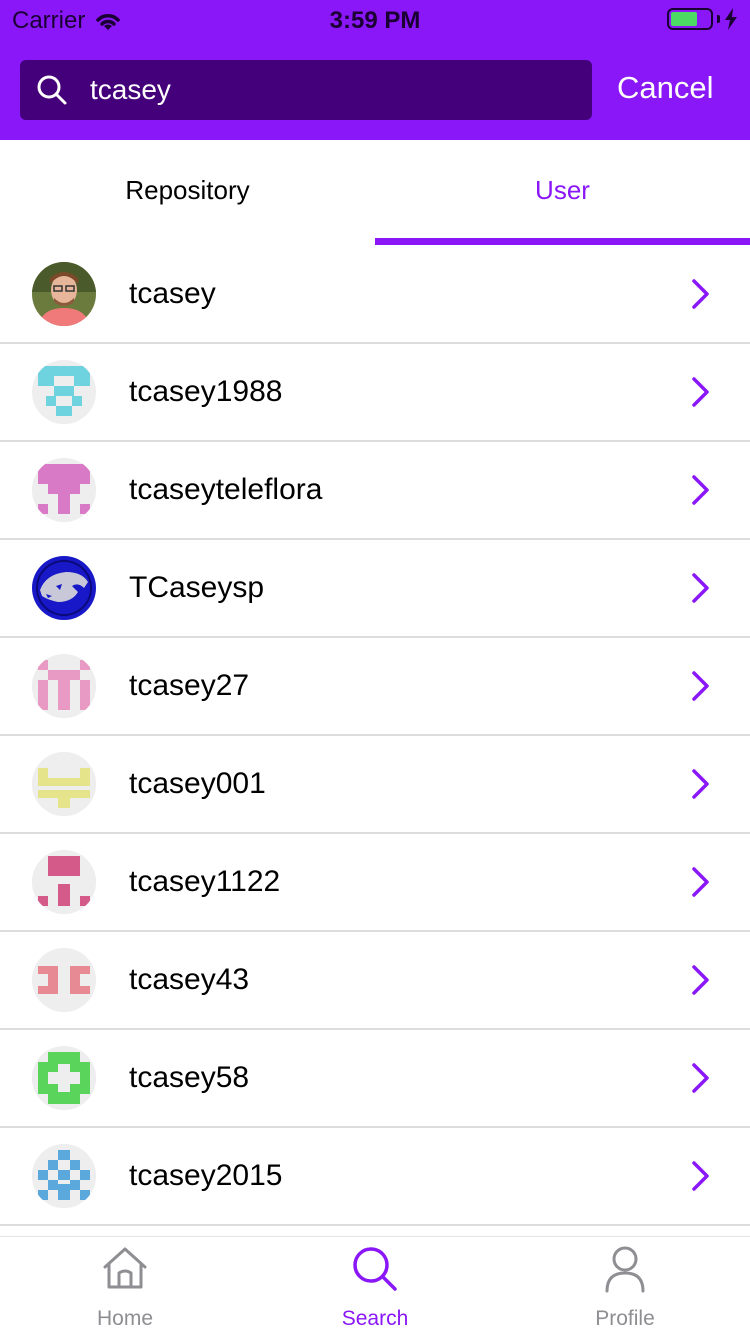  Describe the element at coordinates (375, 589) in the screenshot. I see `list-item: TCaseysp` at that location.